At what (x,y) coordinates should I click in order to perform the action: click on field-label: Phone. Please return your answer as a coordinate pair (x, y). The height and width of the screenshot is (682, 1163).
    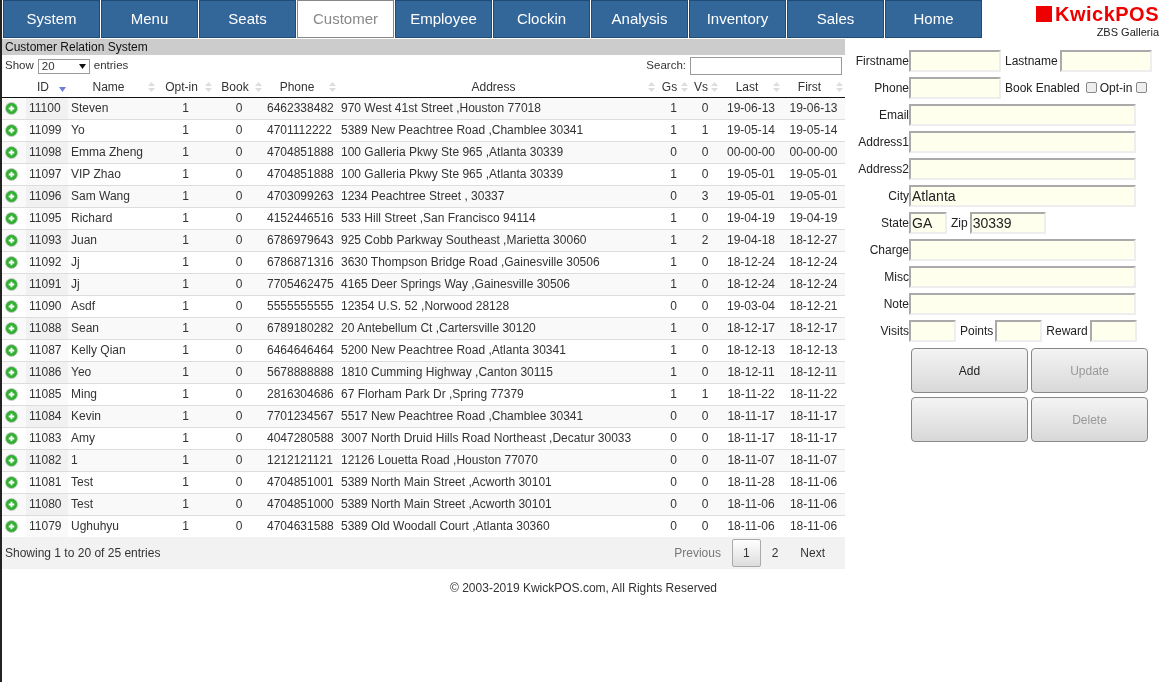
    Looking at the image, I should click on (891, 88).